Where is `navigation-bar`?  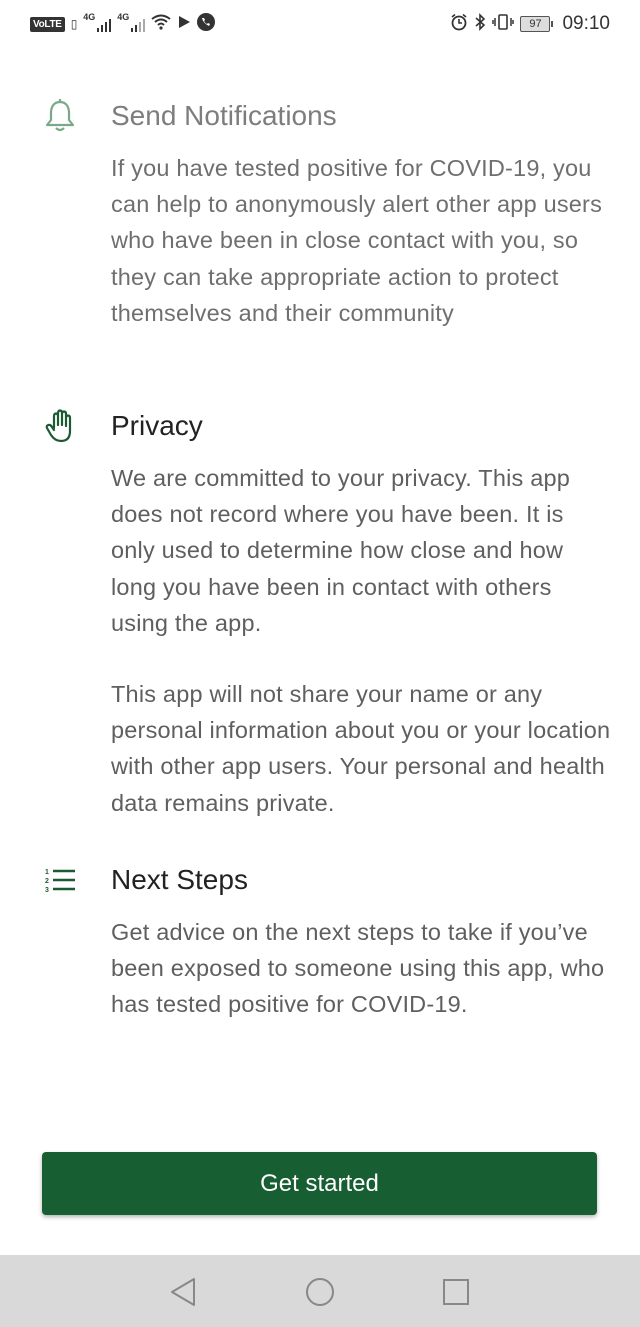 navigation-bar is located at coordinates (320, 1291).